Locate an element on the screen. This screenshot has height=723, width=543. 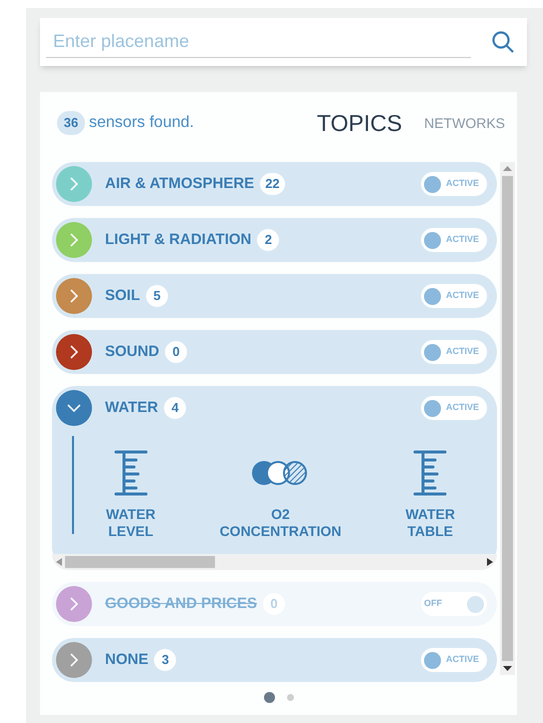
sensor-tile: WATER TABLE is located at coordinates (430, 486).